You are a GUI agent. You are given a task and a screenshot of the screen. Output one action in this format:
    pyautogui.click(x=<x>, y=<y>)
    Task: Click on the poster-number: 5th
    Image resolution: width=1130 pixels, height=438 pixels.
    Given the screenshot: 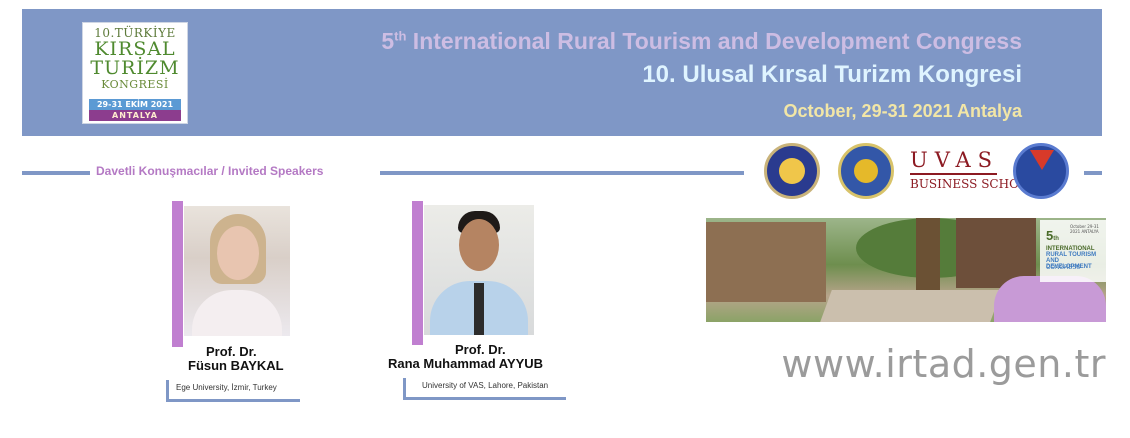 What is the action you would take?
    pyautogui.click(x=1052, y=235)
    